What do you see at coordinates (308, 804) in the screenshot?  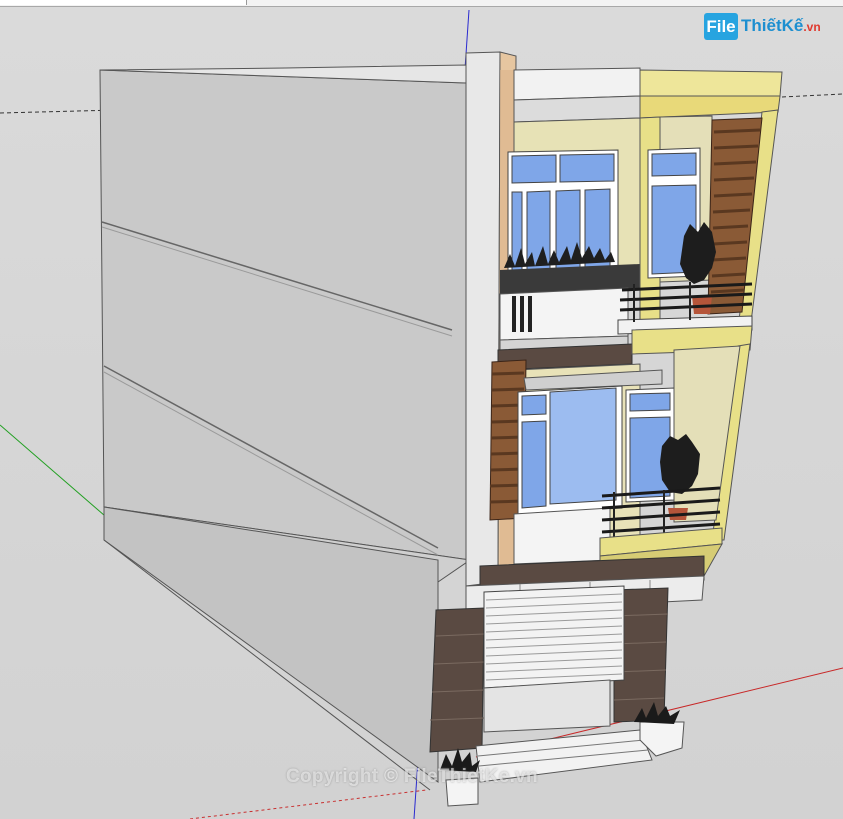 I see `dashed-axis-bottom` at bounding box center [308, 804].